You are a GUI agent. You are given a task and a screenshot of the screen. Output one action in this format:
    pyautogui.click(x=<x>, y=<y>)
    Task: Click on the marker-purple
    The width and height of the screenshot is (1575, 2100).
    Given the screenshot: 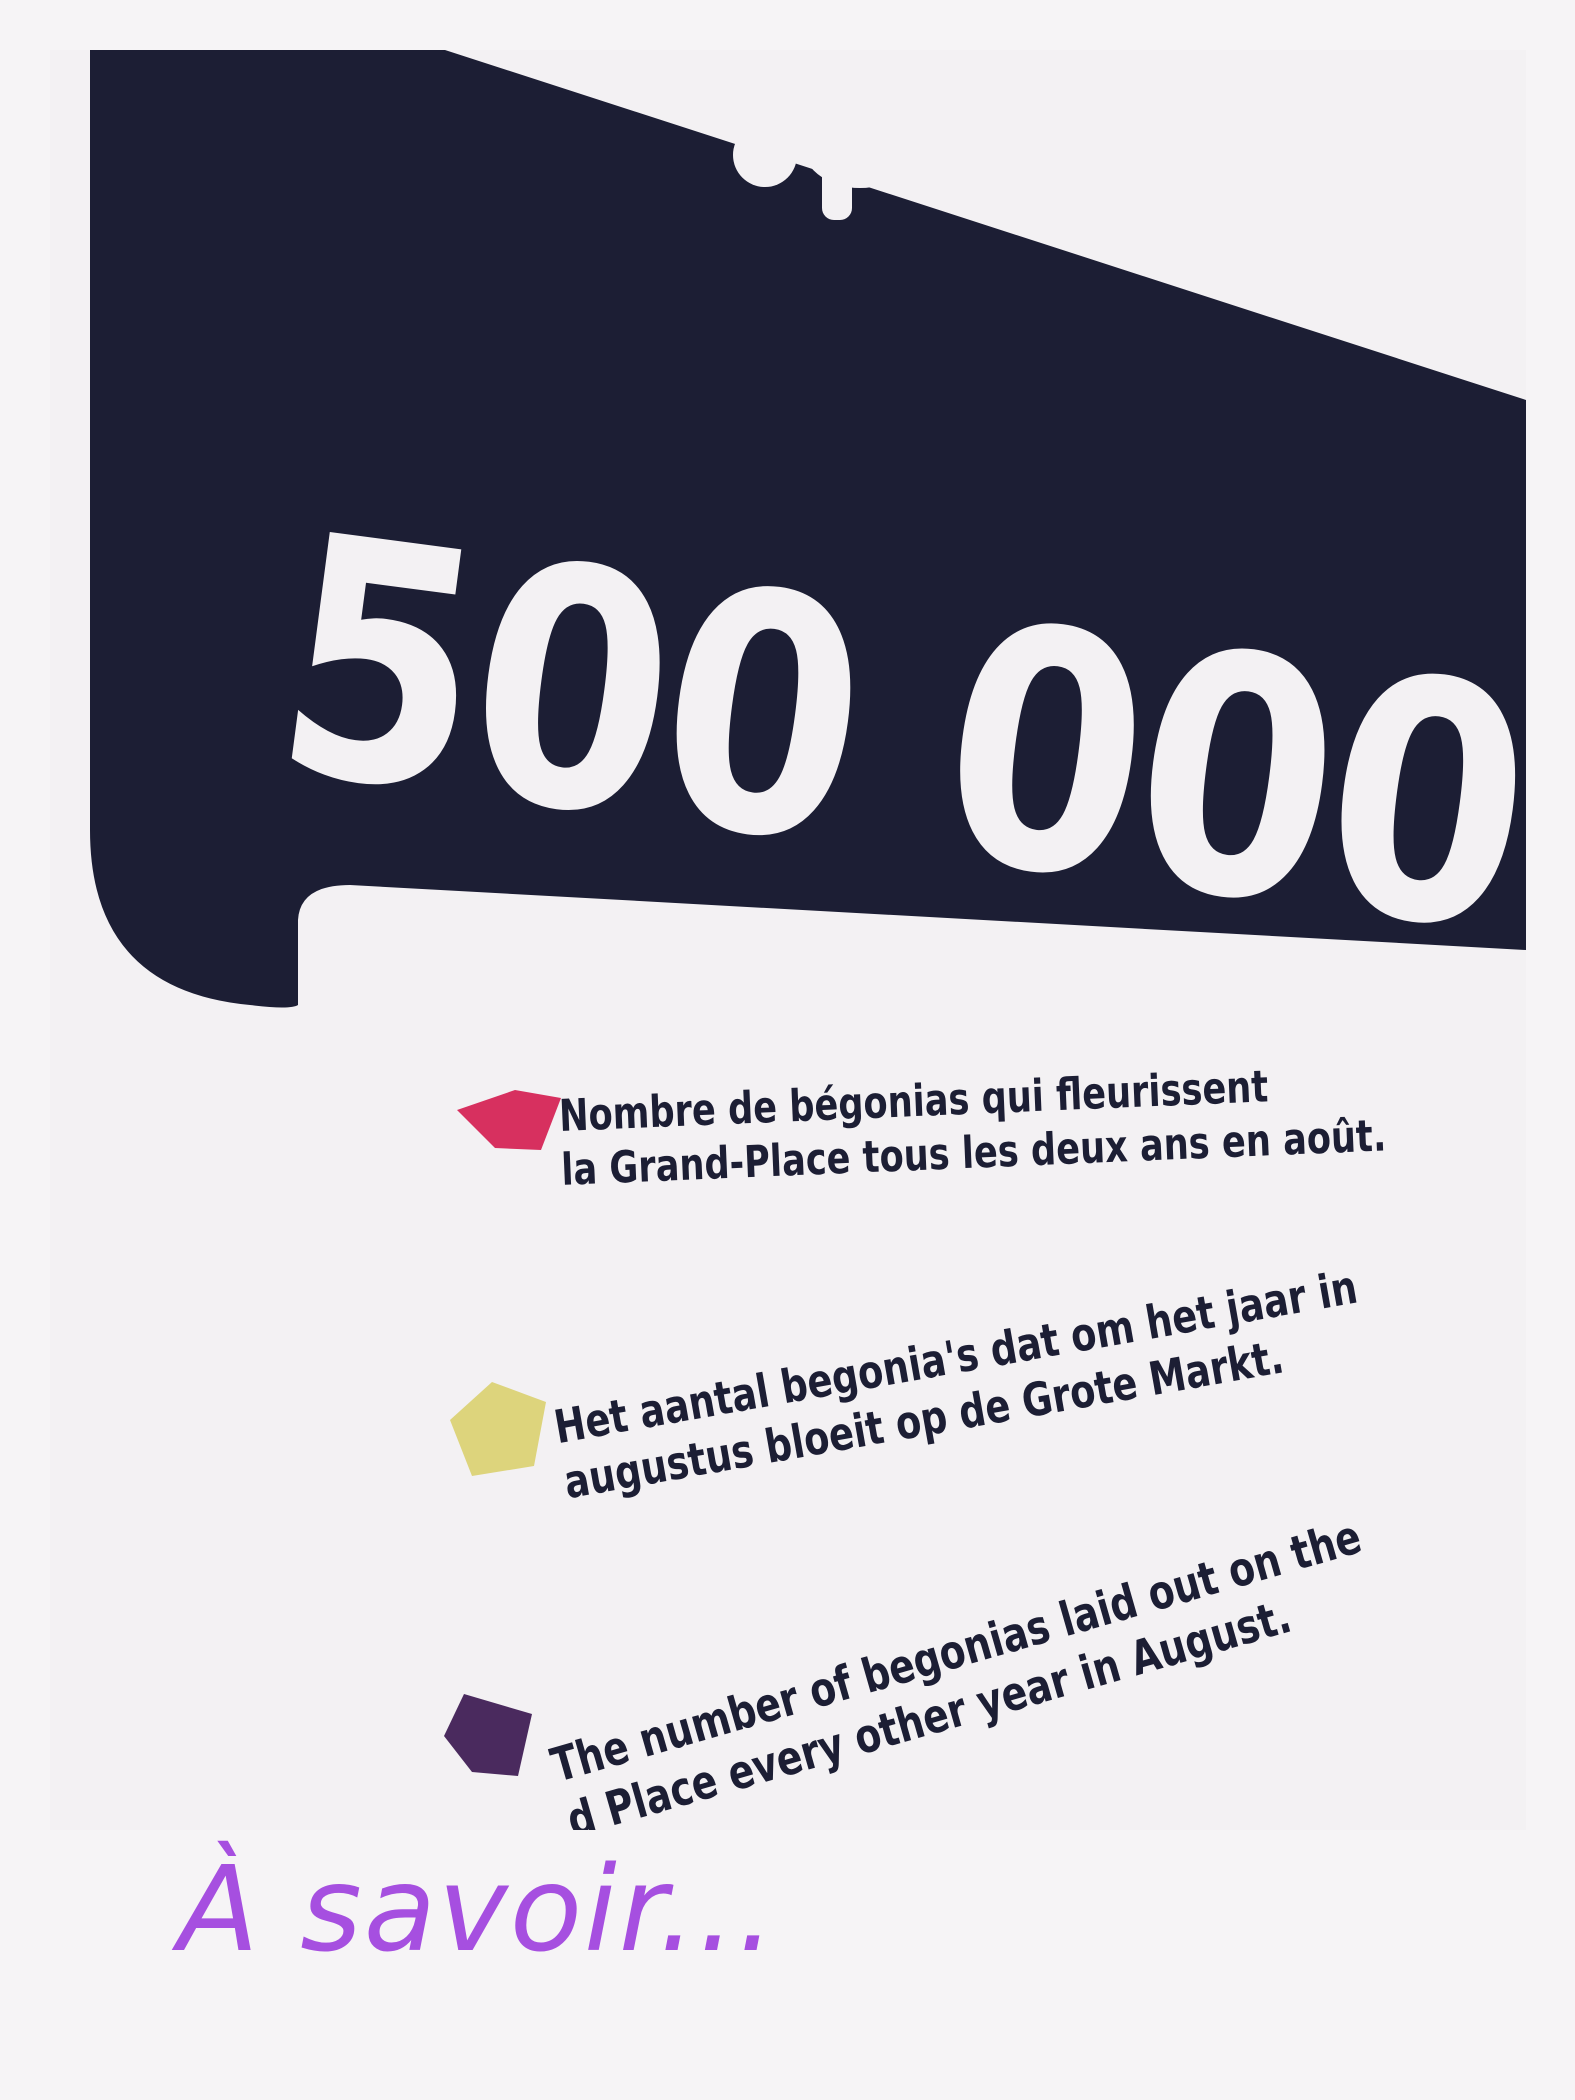 What is the action you would take?
    pyautogui.click(x=488, y=1735)
    